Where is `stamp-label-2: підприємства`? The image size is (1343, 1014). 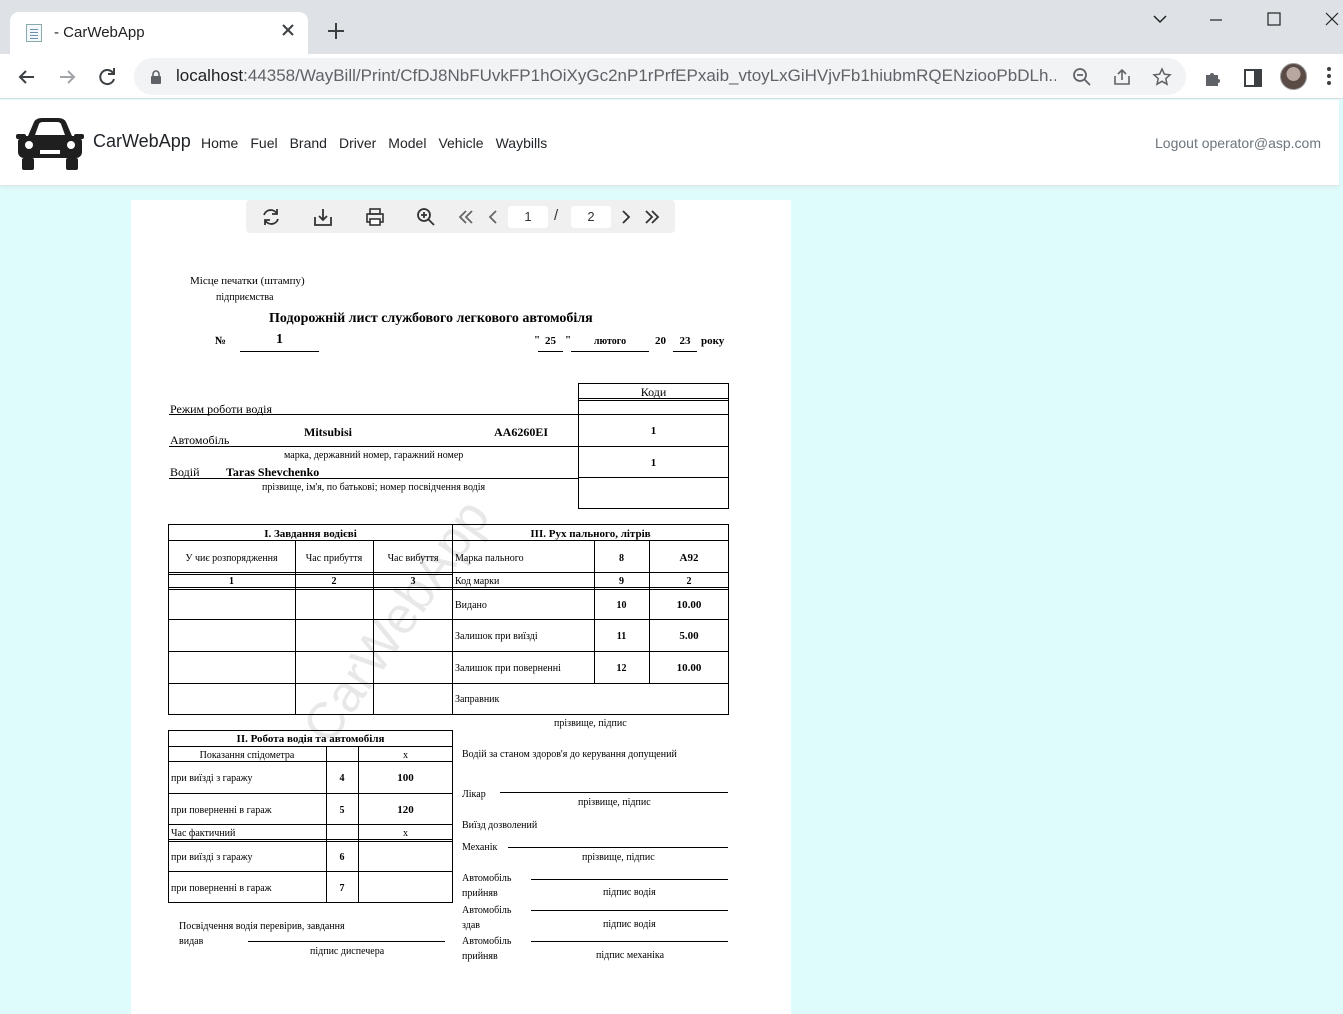
stamp-label-2: підприємства is located at coordinates (245, 297).